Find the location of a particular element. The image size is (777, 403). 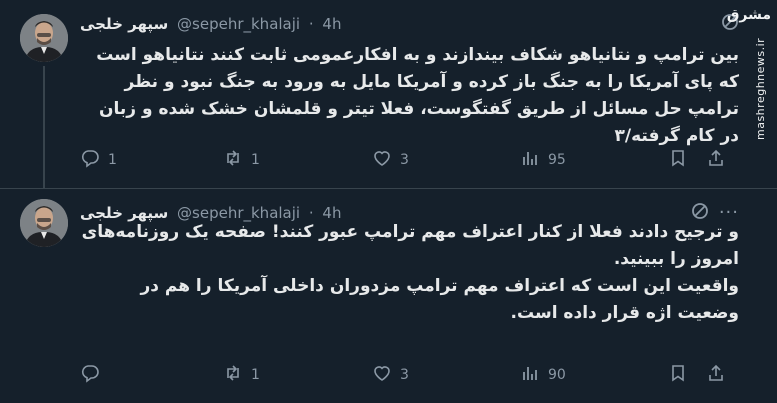

tweet-header: سپهر خلجی @sepehr_khalaji · 4h is located at coordinates (409, 24).